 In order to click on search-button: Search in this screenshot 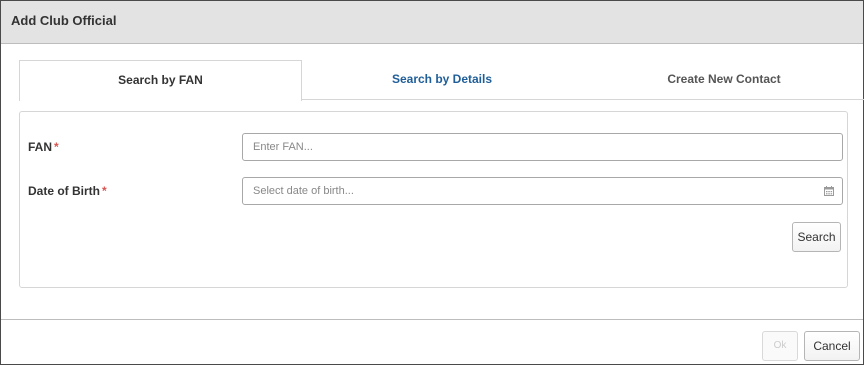, I will do `click(816, 237)`.